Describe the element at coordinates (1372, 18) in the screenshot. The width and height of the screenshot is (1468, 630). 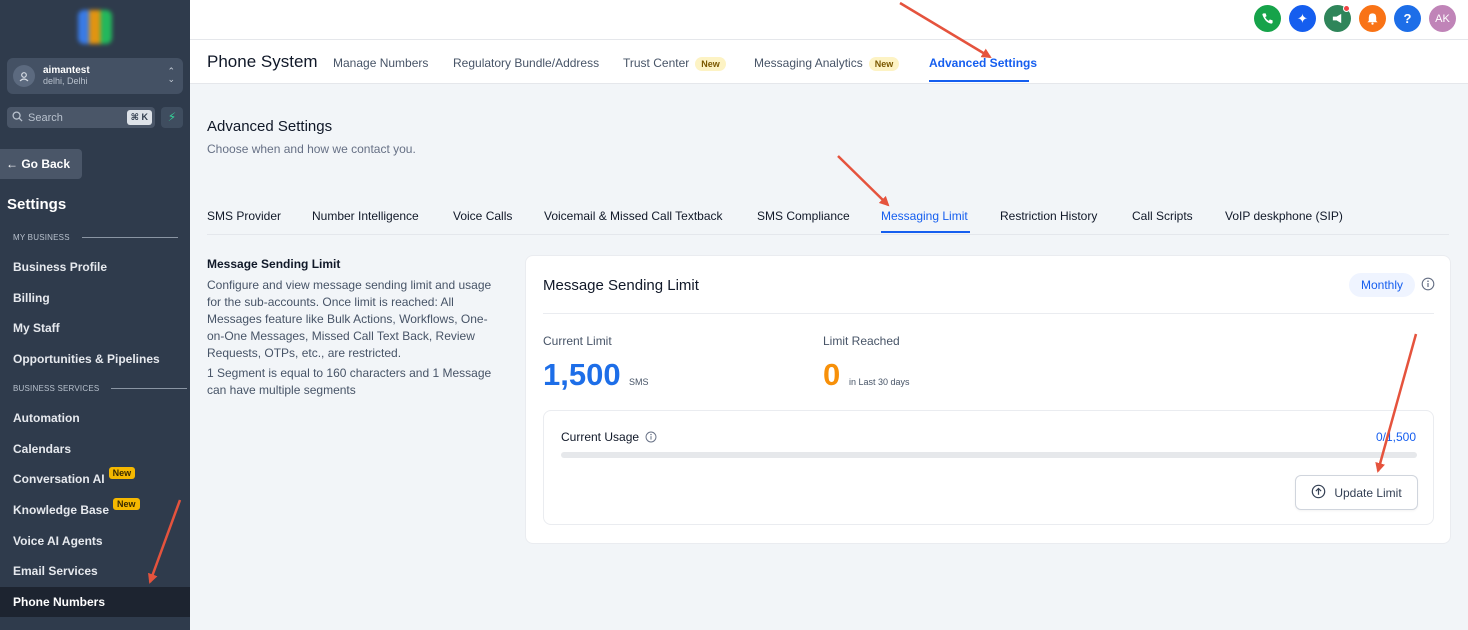
I see `bell-icon` at that location.